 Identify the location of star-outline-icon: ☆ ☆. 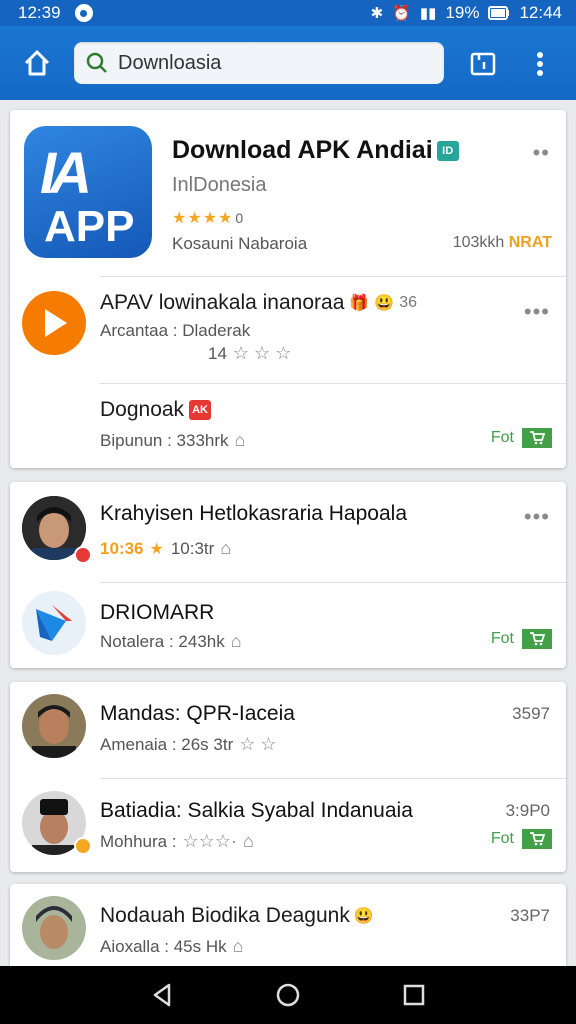
(258, 744).